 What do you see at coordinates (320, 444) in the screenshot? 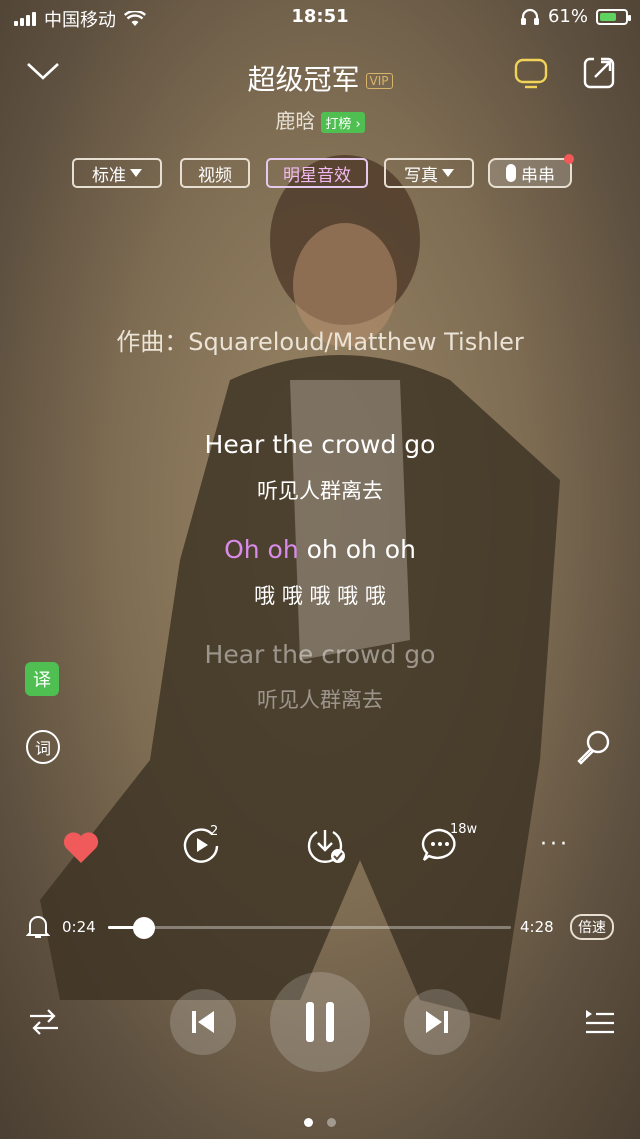
I see `lyric-line-1-en: Hear the crowd go` at bounding box center [320, 444].